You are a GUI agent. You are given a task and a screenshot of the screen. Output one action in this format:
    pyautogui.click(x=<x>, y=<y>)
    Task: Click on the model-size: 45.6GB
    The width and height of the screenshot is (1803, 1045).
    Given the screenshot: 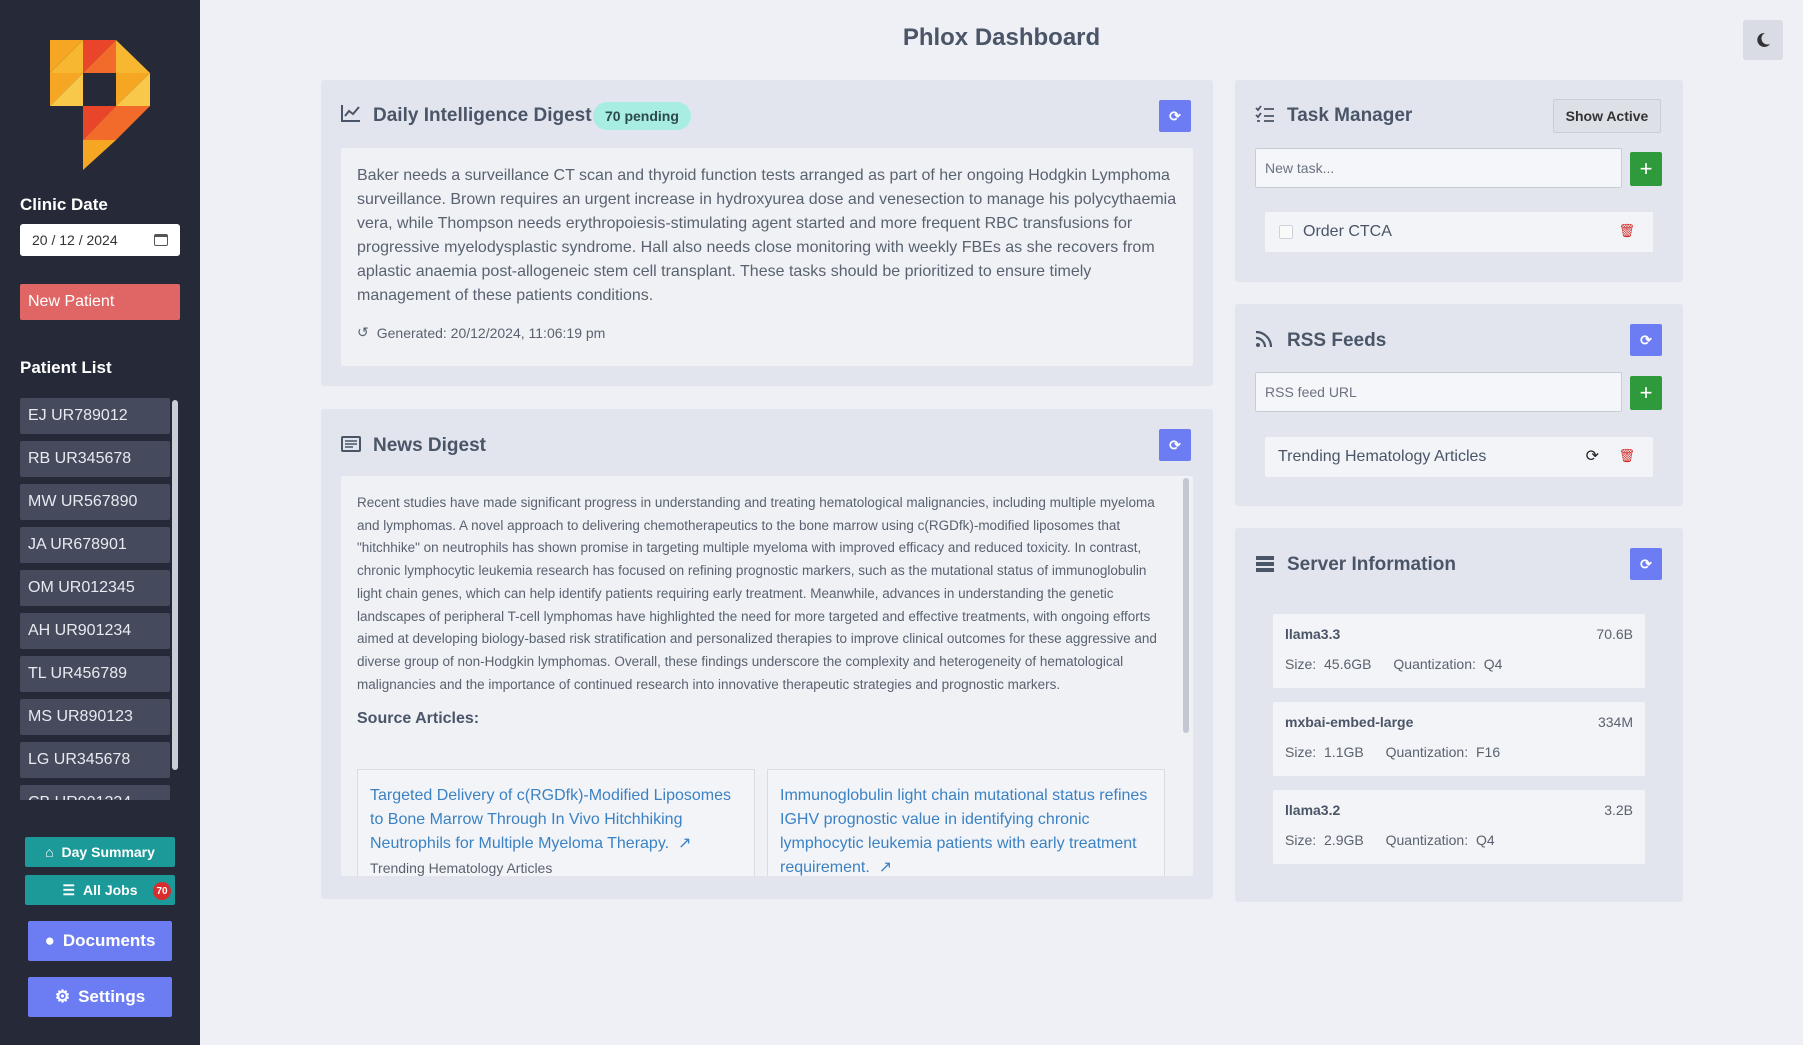 What is the action you would take?
    pyautogui.click(x=1348, y=664)
    